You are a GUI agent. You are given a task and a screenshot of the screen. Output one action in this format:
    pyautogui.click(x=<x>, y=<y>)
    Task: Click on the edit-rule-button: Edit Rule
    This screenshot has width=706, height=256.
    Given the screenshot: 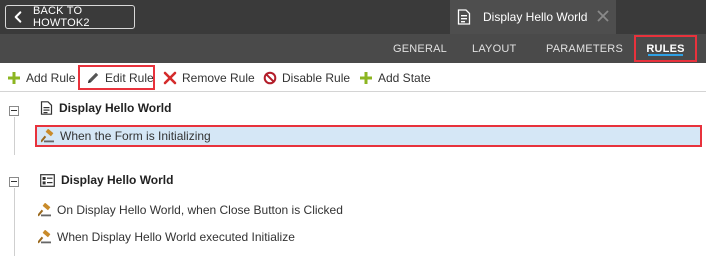 What is the action you would take?
    pyautogui.click(x=116, y=77)
    